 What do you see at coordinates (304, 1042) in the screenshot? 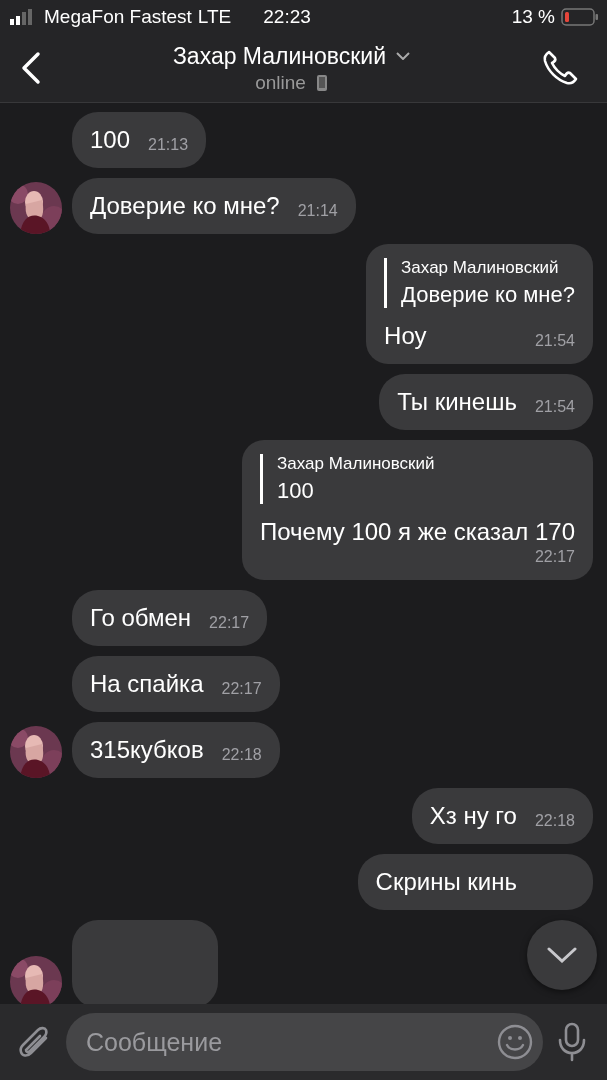
I see `message-input: Сообщение` at bounding box center [304, 1042].